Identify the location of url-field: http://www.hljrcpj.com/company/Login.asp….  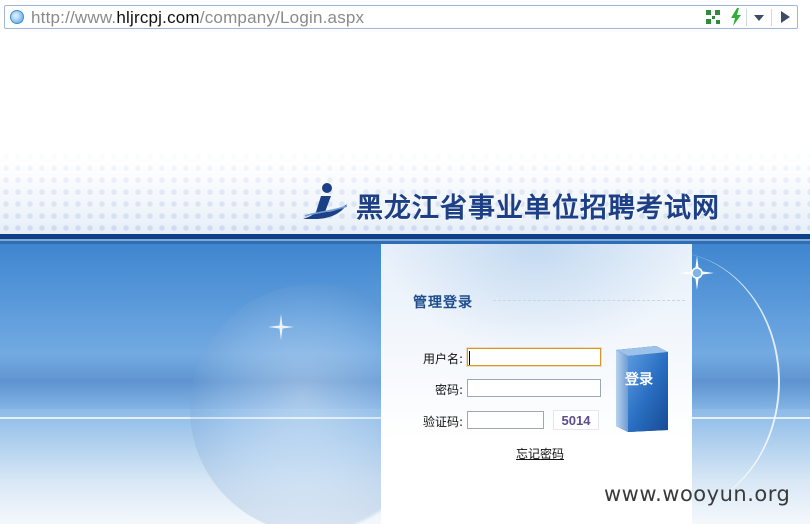
(401, 17).